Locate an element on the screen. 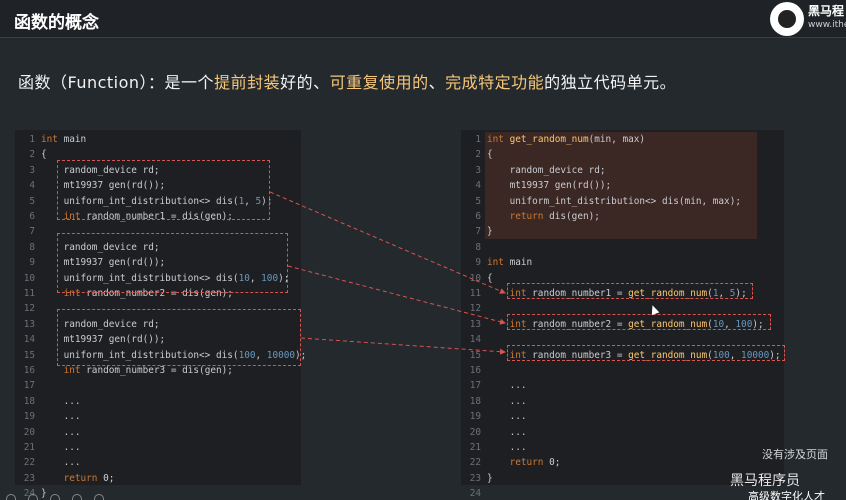 Image resolution: width=846 pixels, height=500 pixels. line-number: 22 is located at coordinates (29, 463).